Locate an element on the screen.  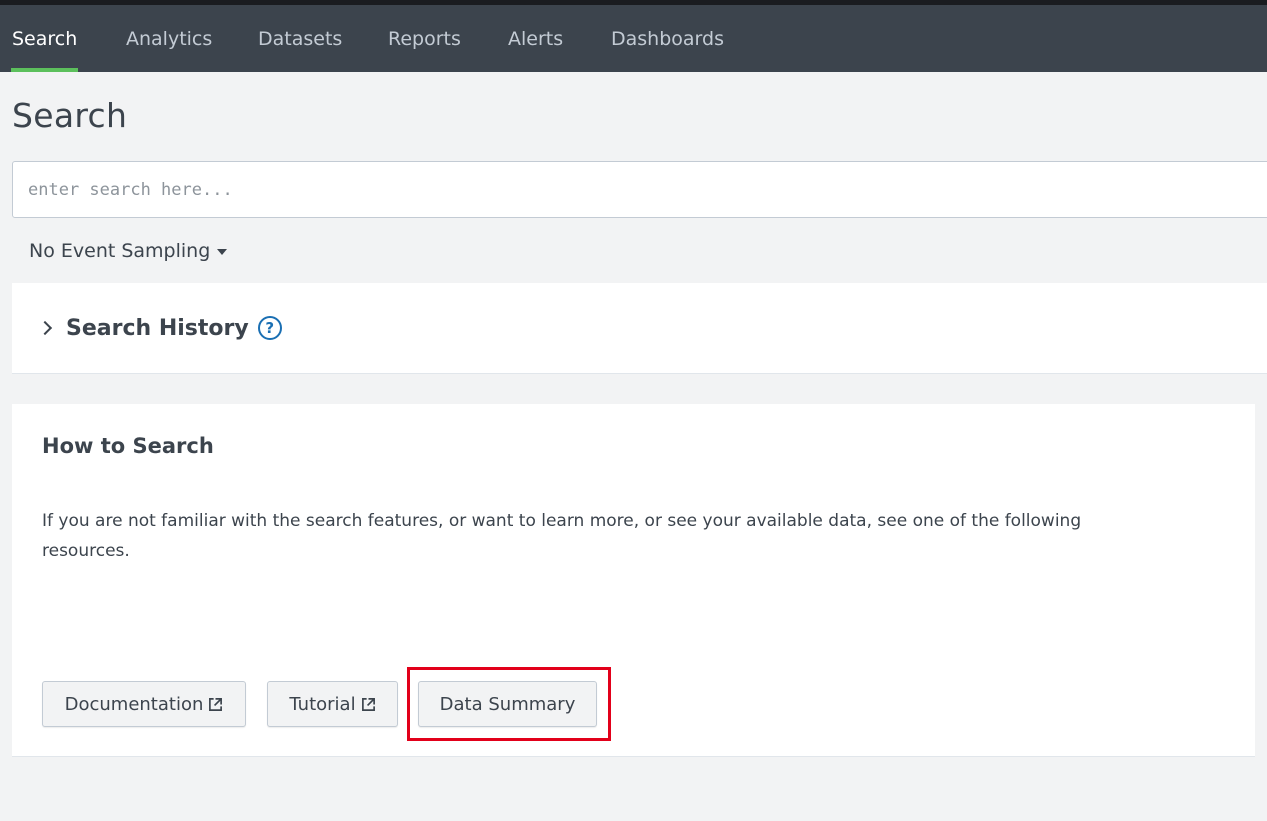
data-summary-button-label: Data Summary is located at coordinates (507, 704).